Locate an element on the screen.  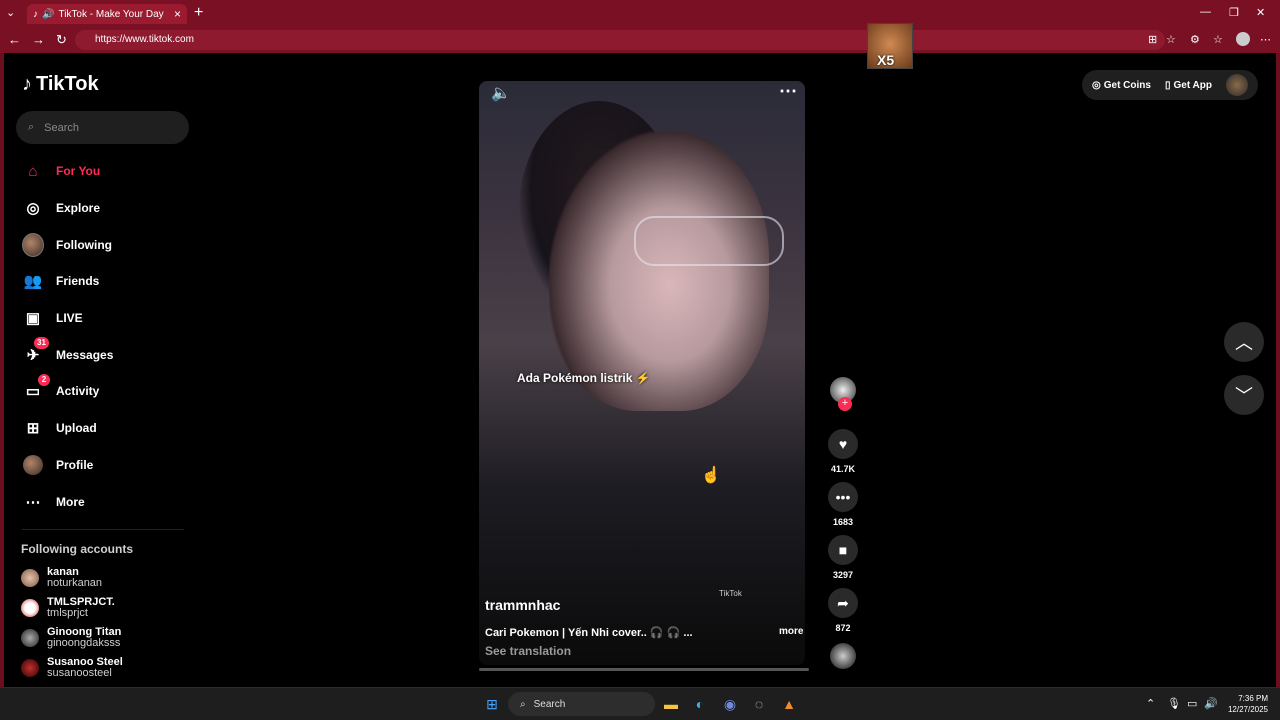
activity-badge: 2 is located at coordinates (44, 380).